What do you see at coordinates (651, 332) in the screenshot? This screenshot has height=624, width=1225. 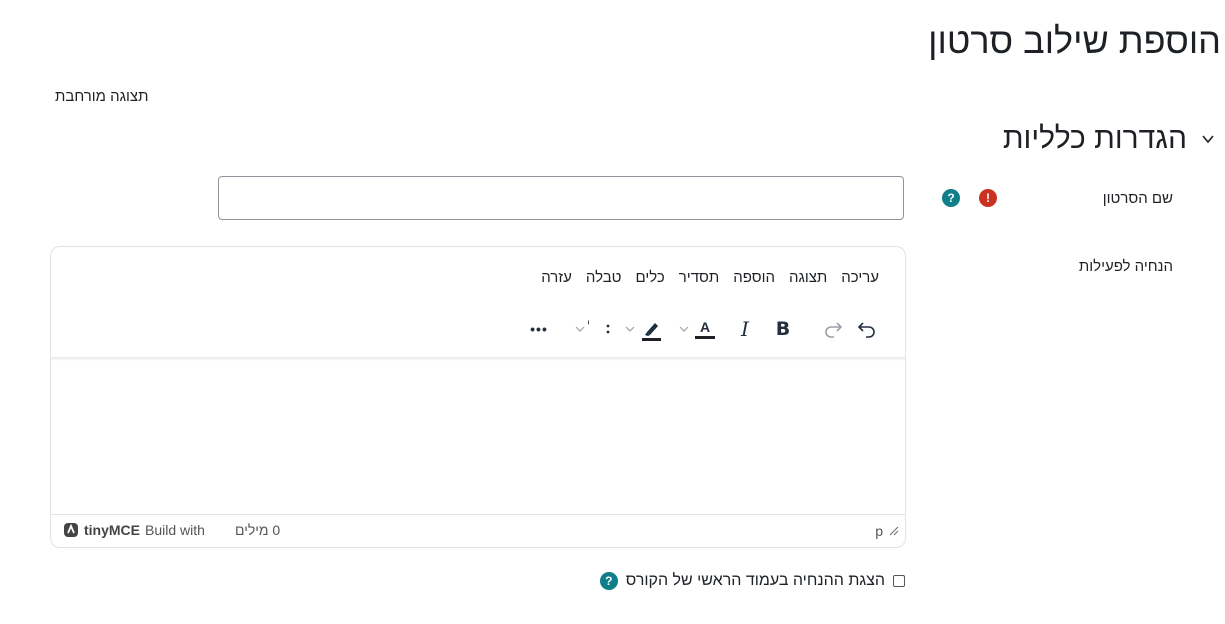 I see `highlighter-icon` at bounding box center [651, 332].